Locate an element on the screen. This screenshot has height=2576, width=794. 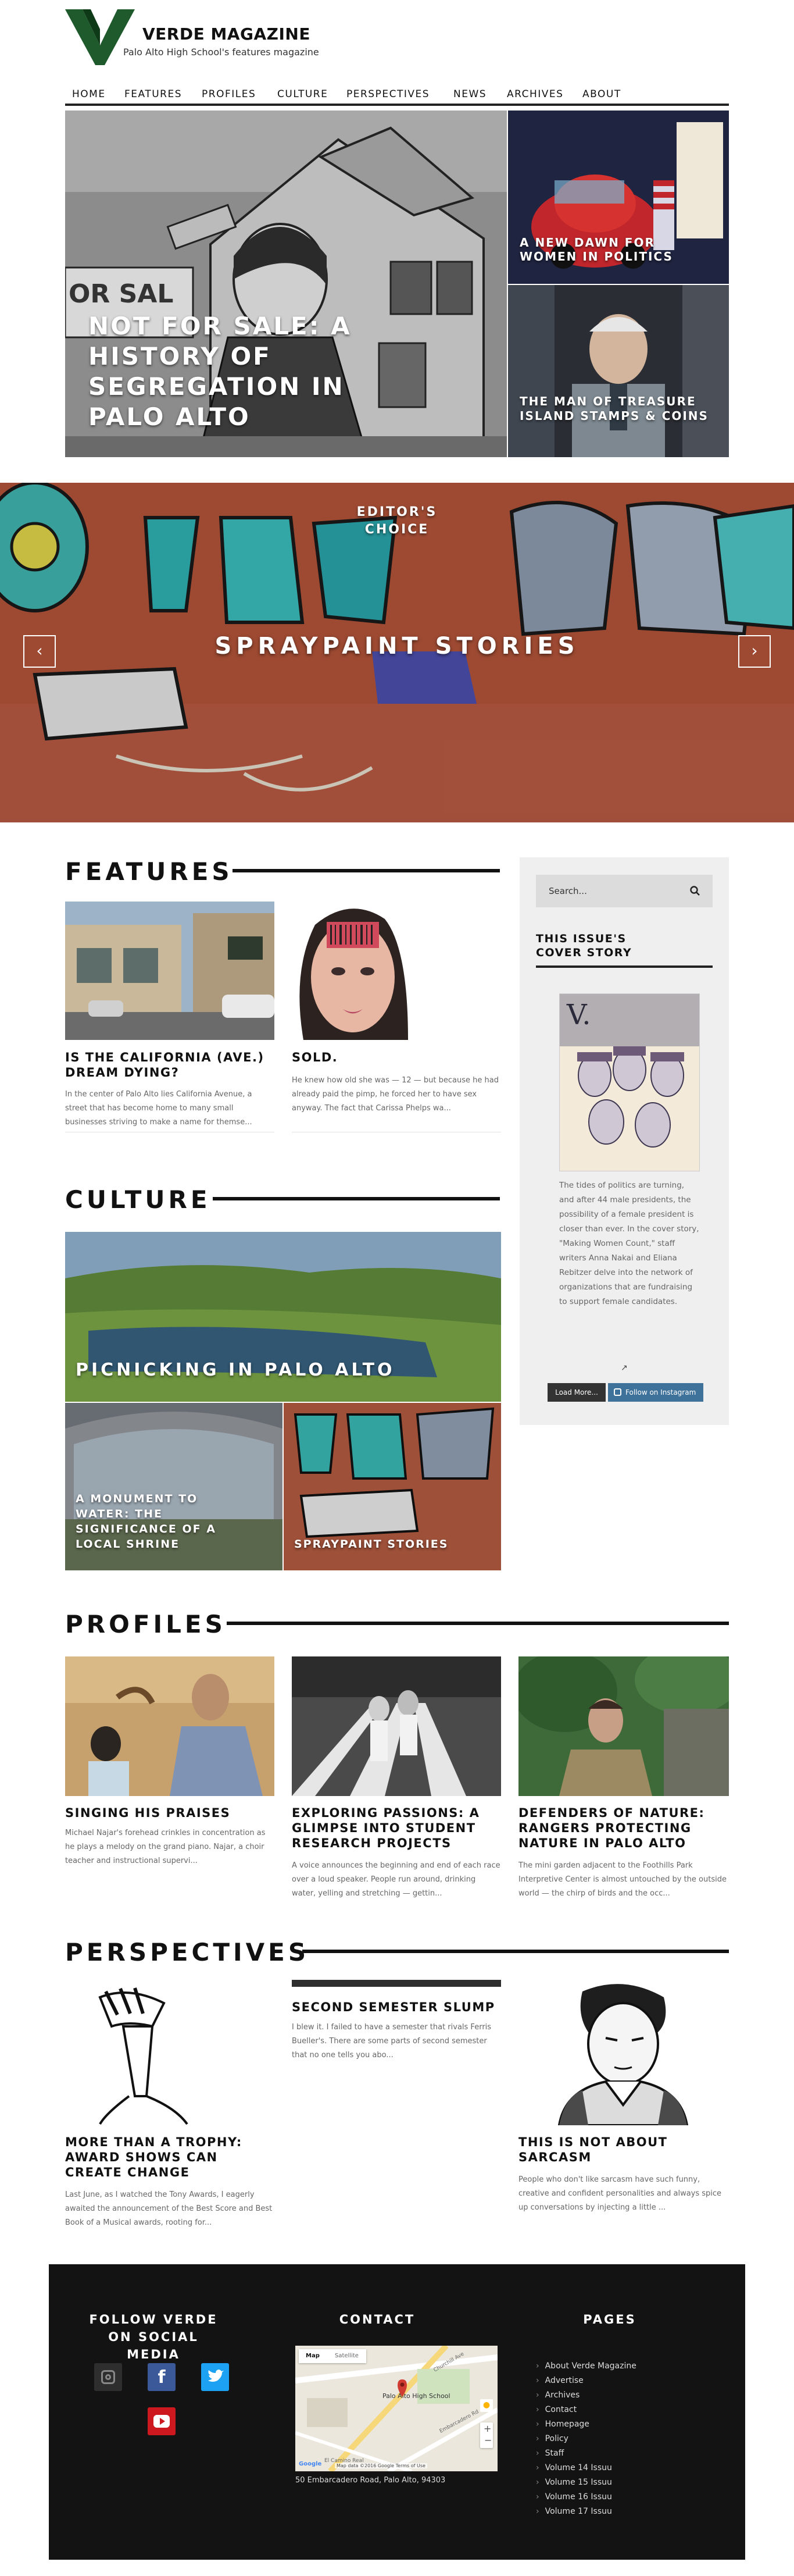
page-link-contact: Contact is located at coordinates (556, 2409).